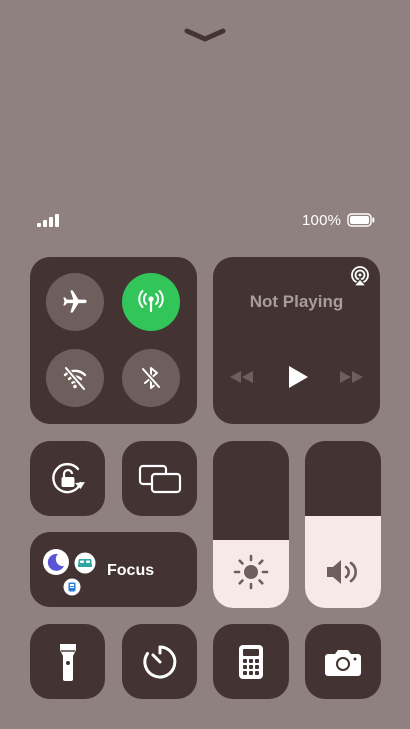 The height and width of the screenshot is (729, 410). I want to click on airplay-icon, so click(360, 276).